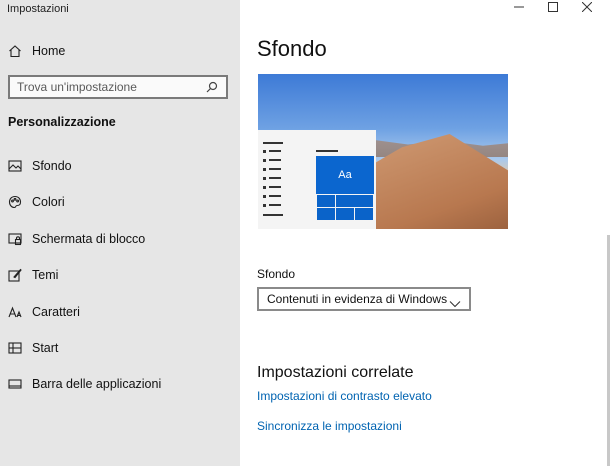  What do you see at coordinates (49, 51) in the screenshot?
I see `sidebar-item-label: Home` at bounding box center [49, 51].